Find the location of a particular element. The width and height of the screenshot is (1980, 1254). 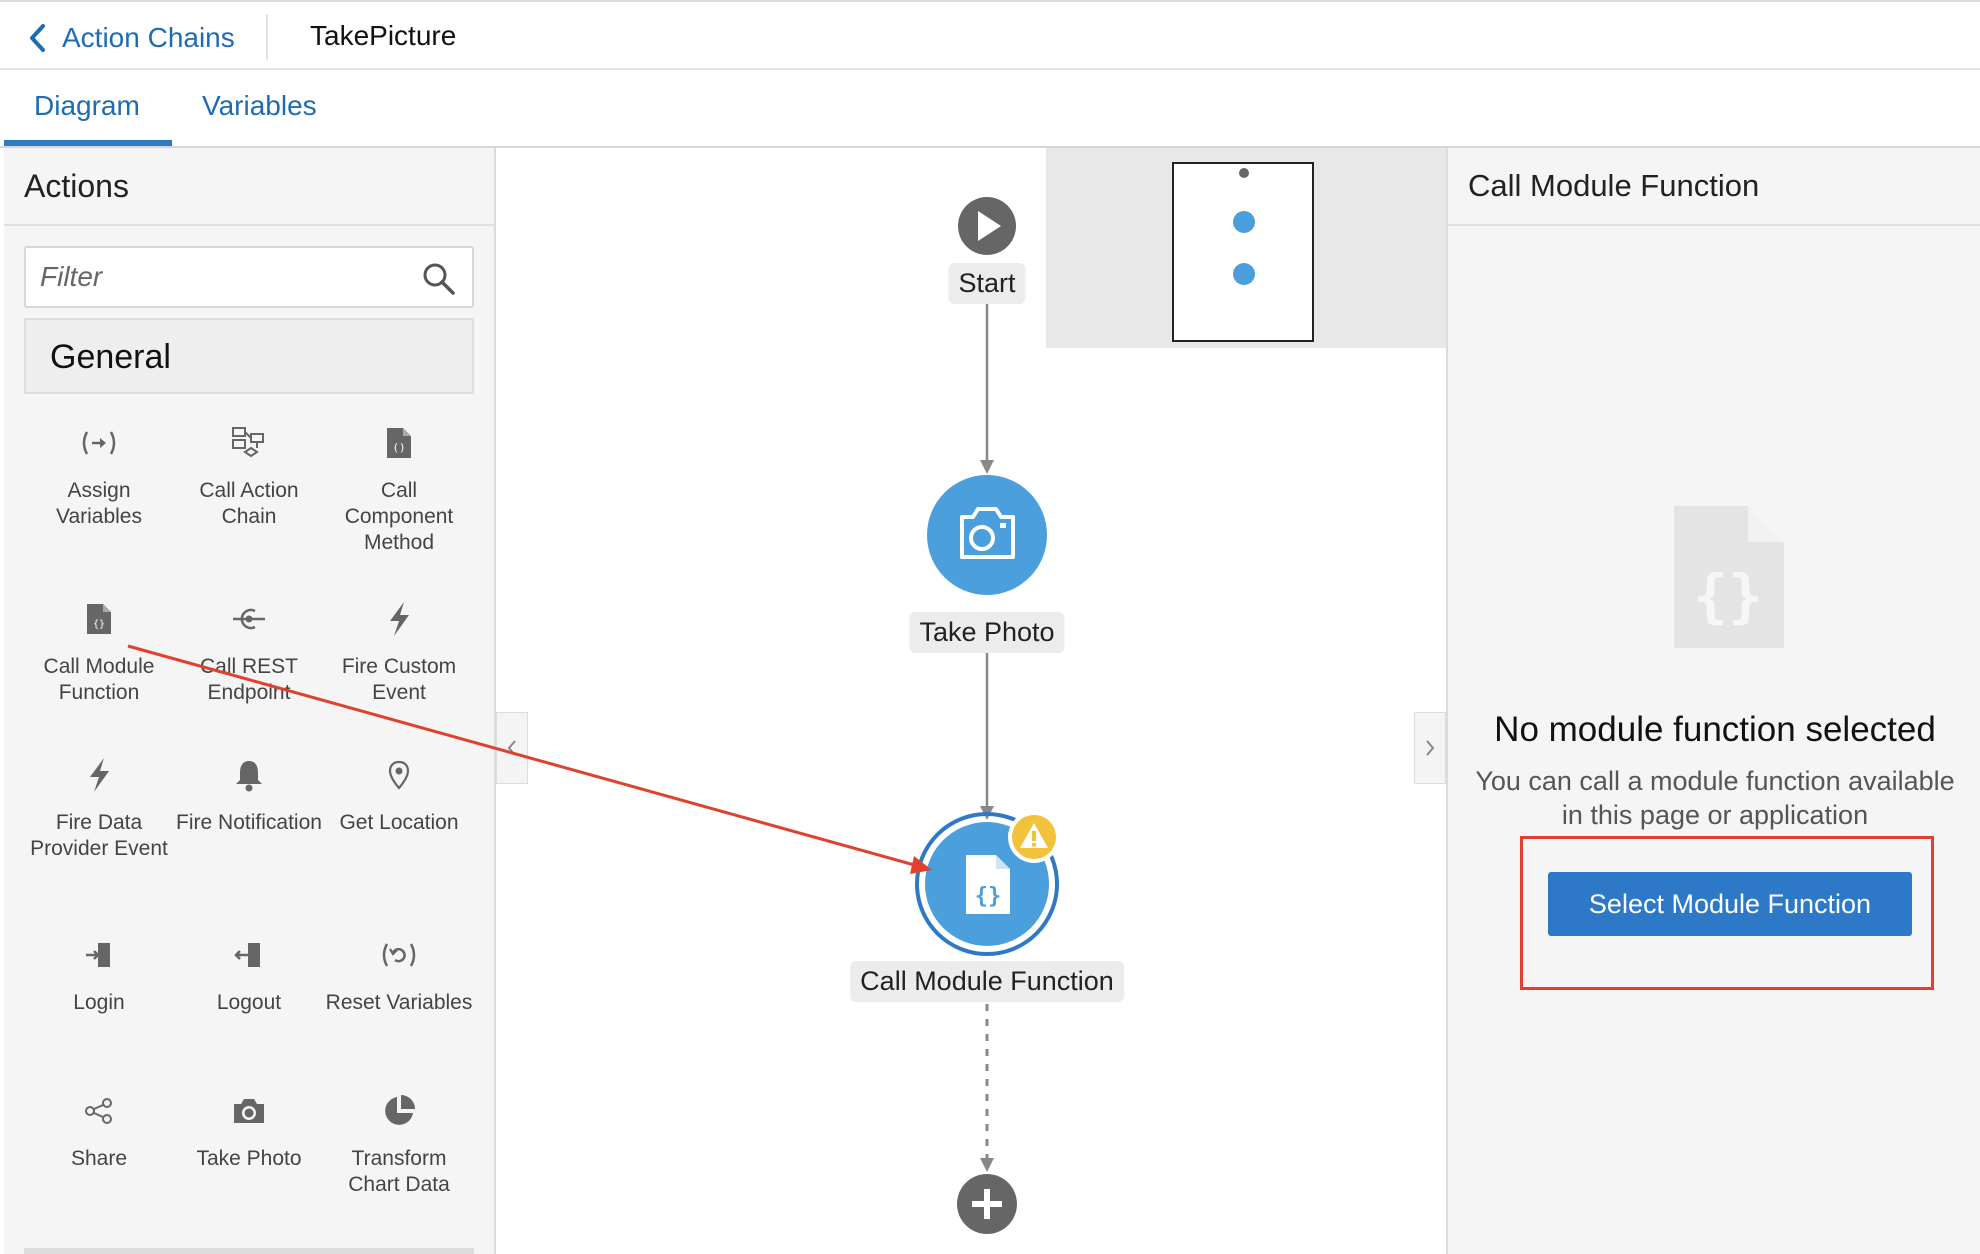

properties-panel-title: Call Module Function is located at coordinates (1614, 185).